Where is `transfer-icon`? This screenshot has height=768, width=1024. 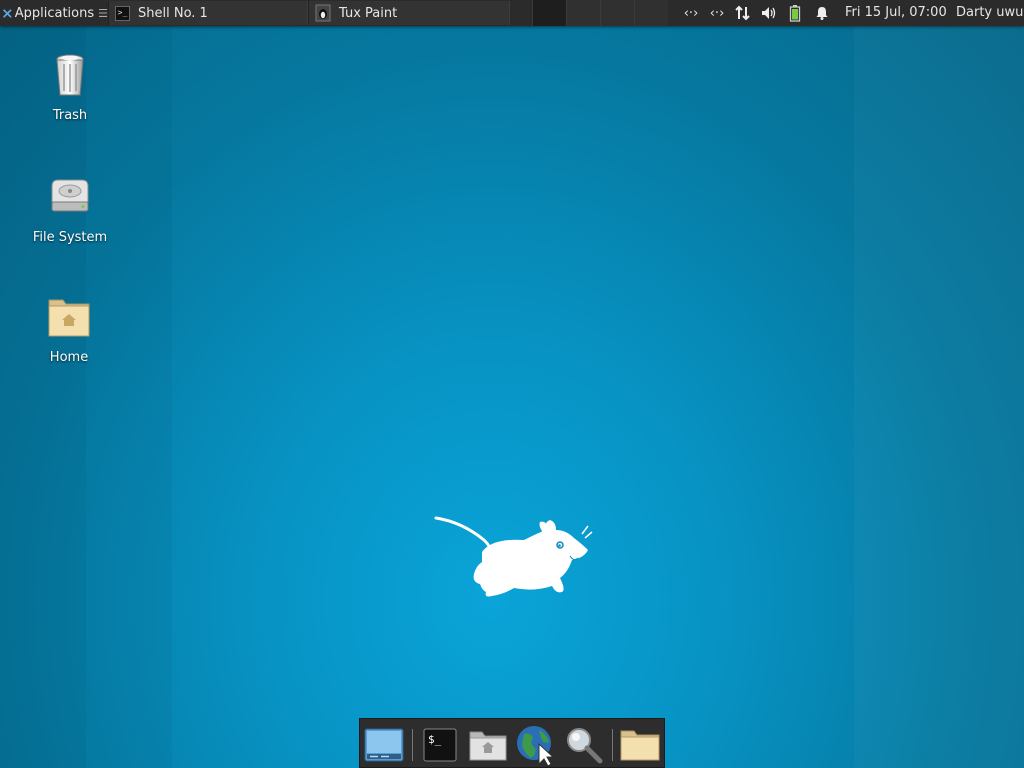
transfer-icon is located at coordinates (743, 13).